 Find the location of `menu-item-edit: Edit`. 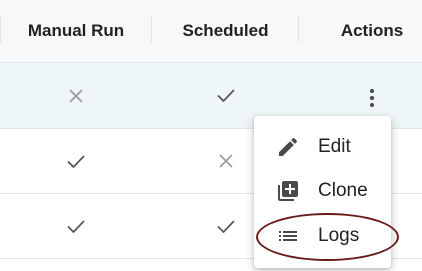

menu-item-edit: Edit is located at coordinates (322, 147).